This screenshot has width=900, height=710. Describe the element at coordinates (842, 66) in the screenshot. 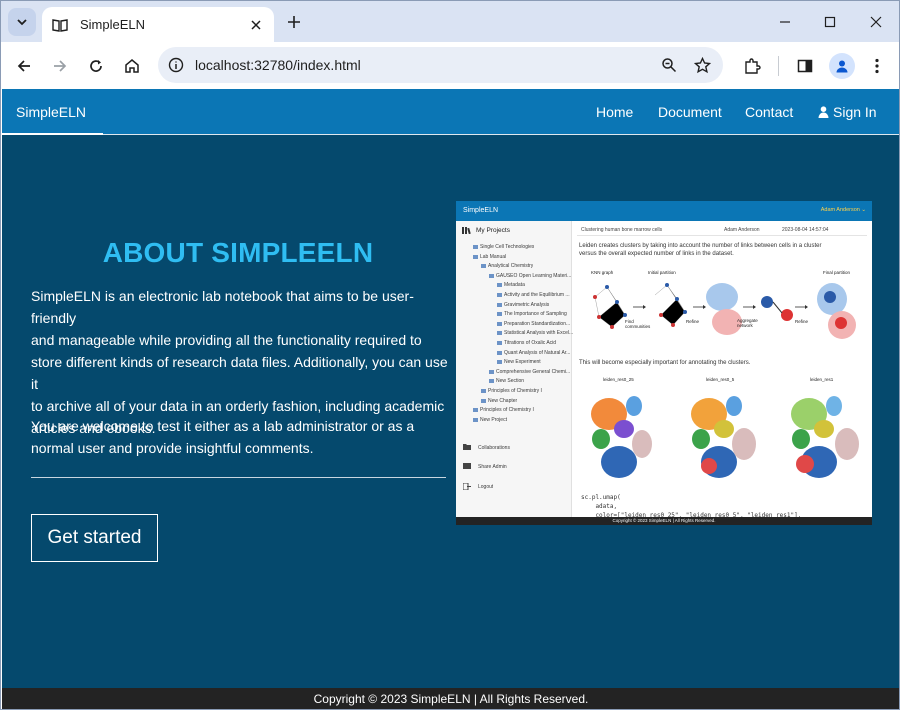

I see `profile-avatar` at that location.